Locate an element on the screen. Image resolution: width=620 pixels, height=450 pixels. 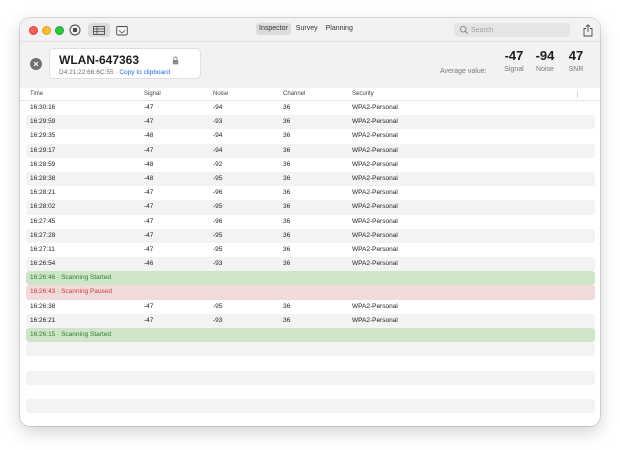
share-icon is located at coordinates (588, 30).